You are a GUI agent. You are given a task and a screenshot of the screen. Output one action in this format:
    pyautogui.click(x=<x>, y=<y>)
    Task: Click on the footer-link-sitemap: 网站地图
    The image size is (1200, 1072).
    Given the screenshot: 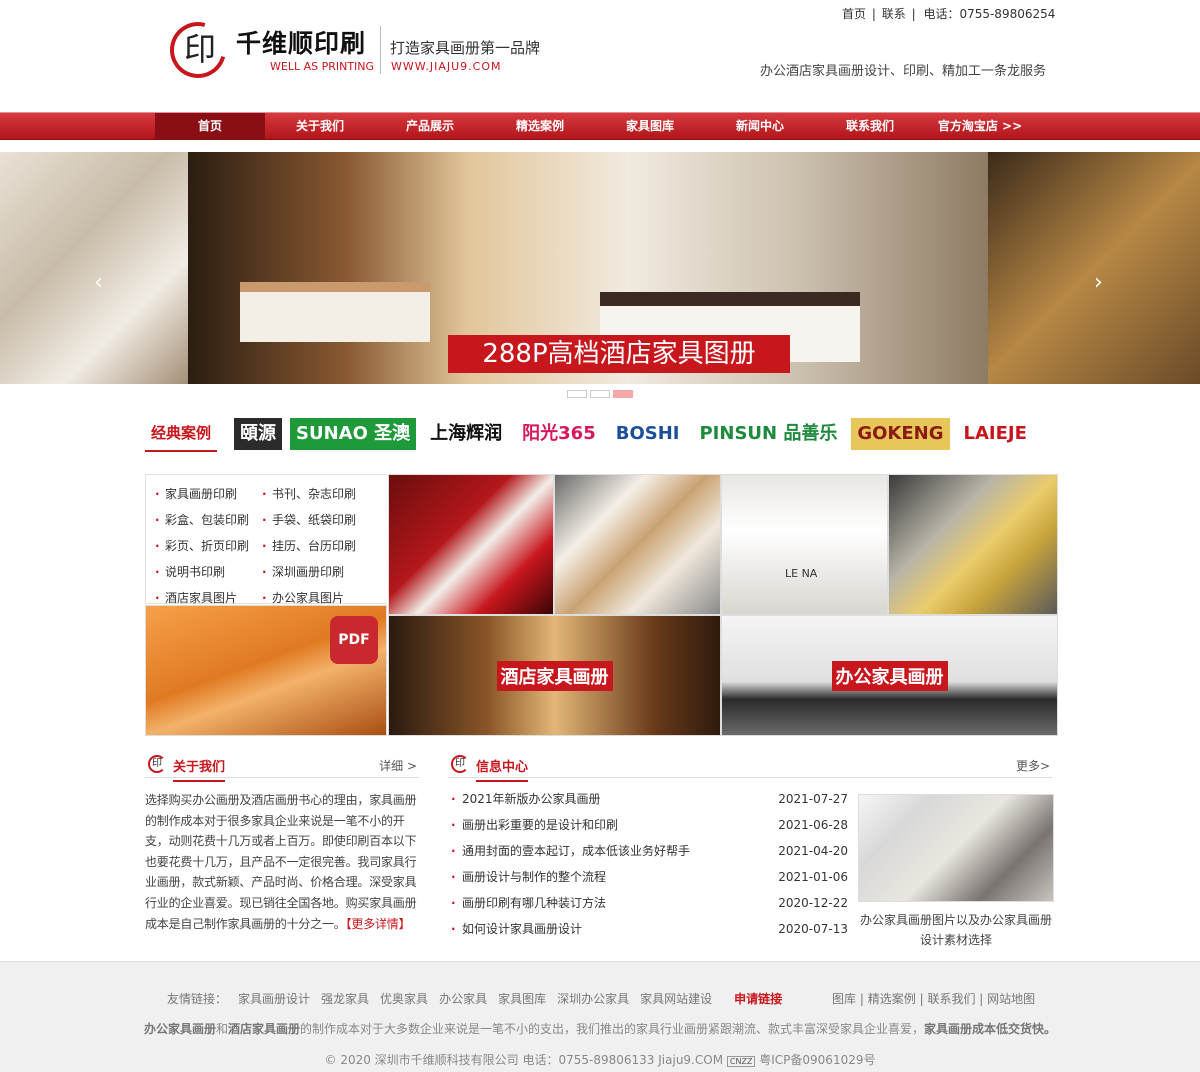 What is the action you would take?
    pyautogui.click(x=1011, y=999)
    